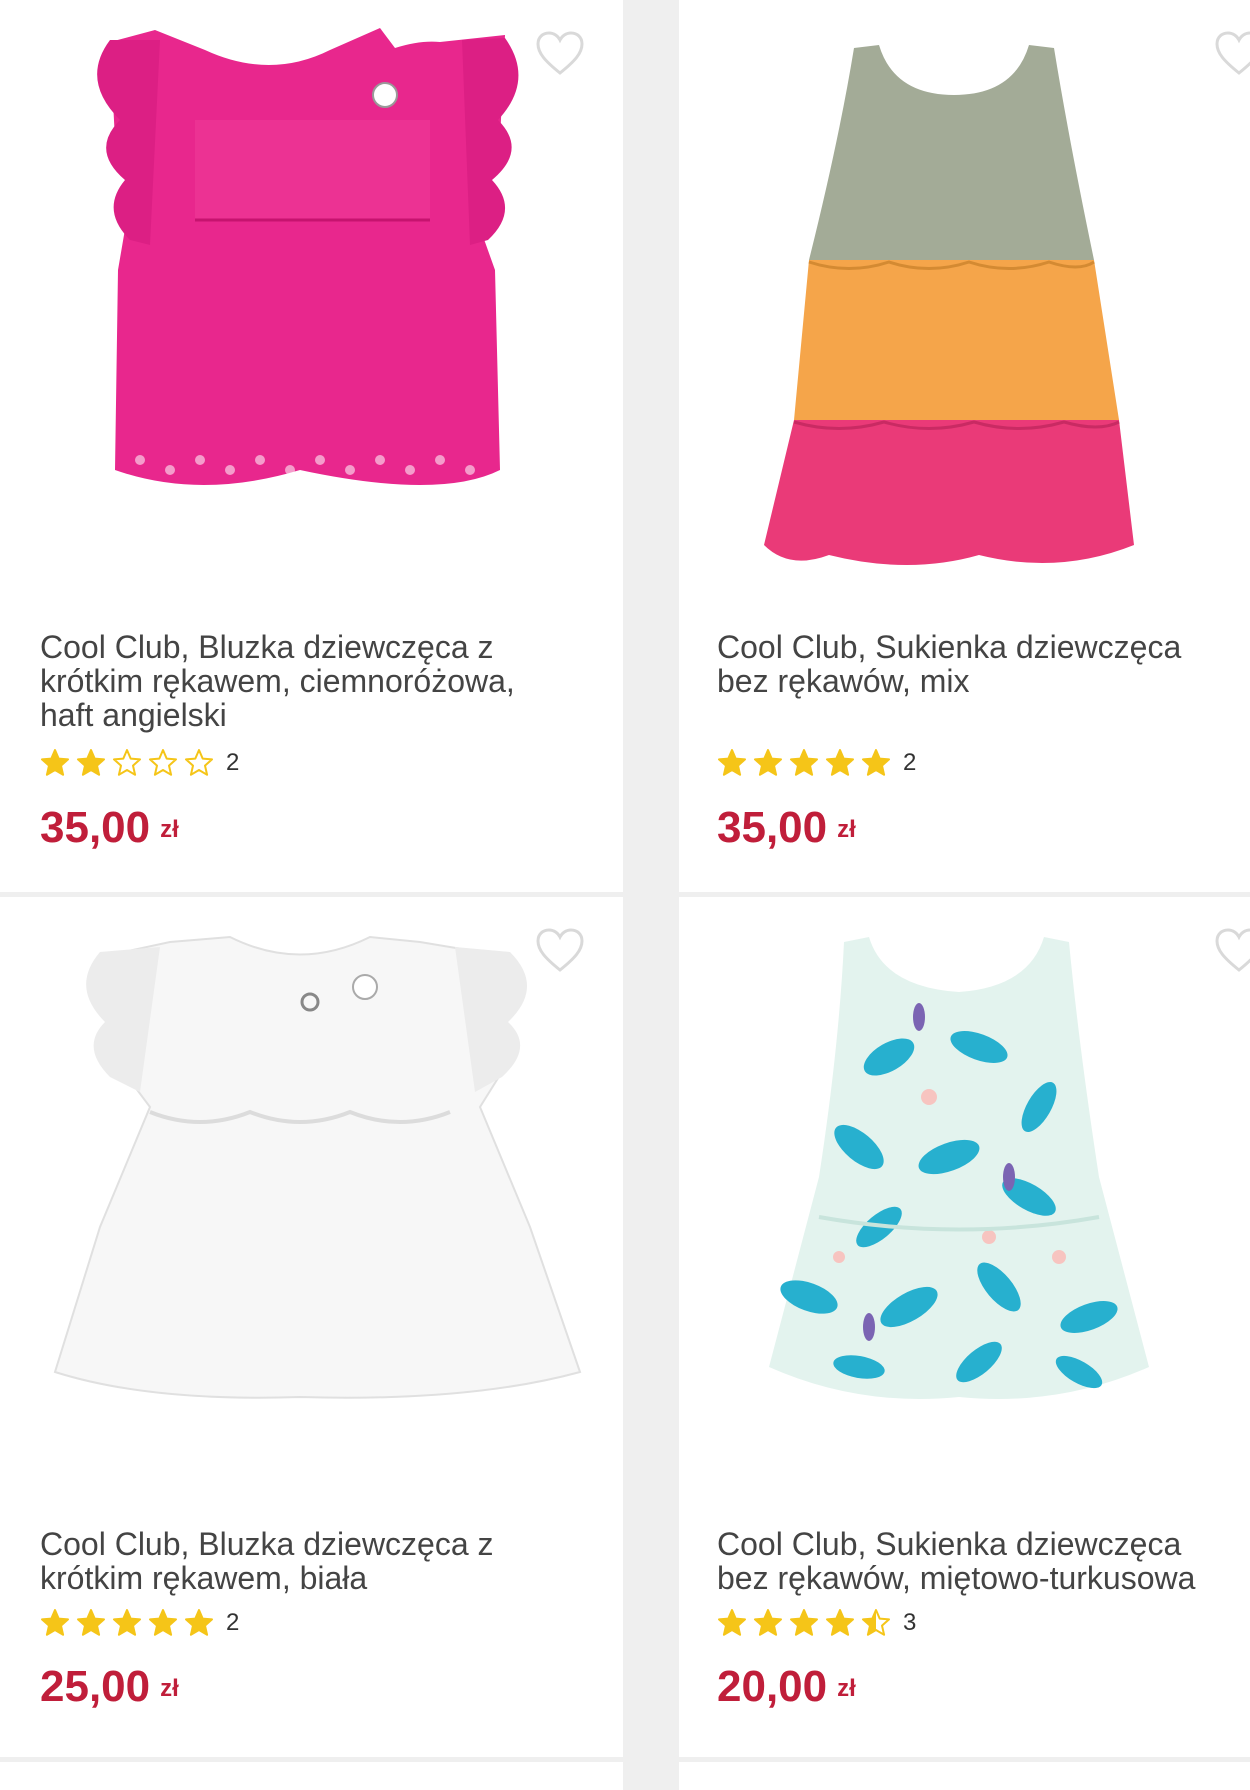 This screenshot has width=1250, height=1790. What do you see at coordinates (277, 681) in the screenshot?
I see `title-line: krótkim rękawem, ciemnoróżowa,` at bounding box center [277, 681].